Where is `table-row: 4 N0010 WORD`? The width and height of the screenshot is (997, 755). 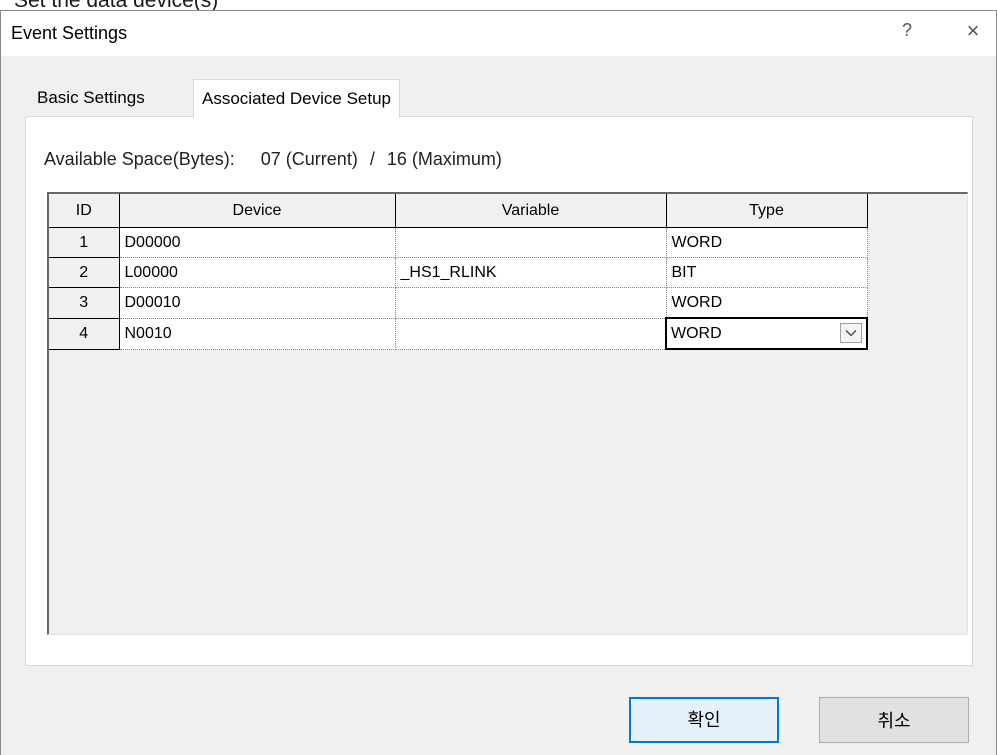 table-row: 4 N0010 WORD is located at coordinates (458, 333).